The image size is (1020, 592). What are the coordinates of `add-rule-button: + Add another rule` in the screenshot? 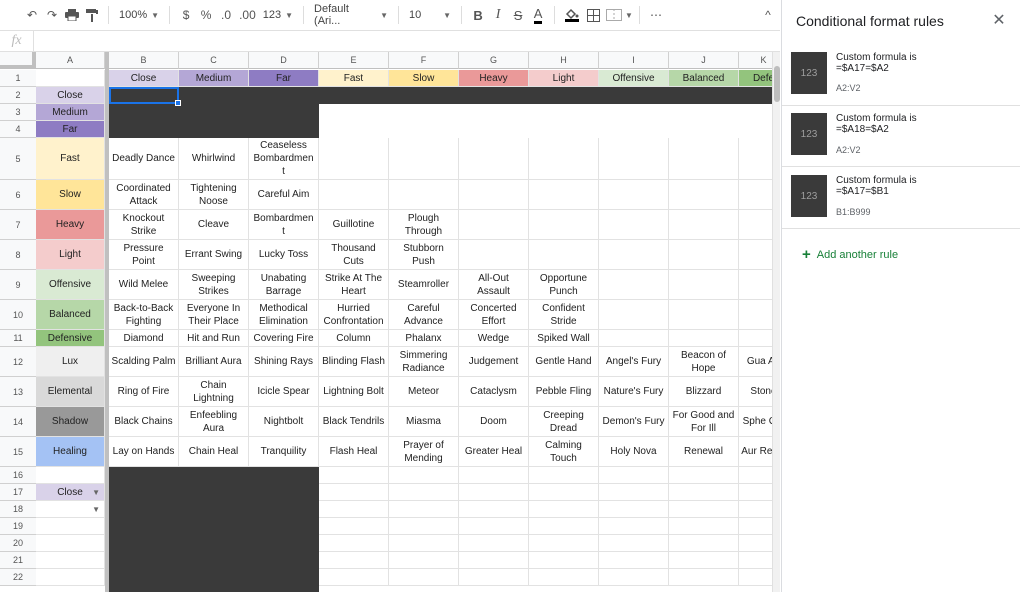 It's located at (850, 254).